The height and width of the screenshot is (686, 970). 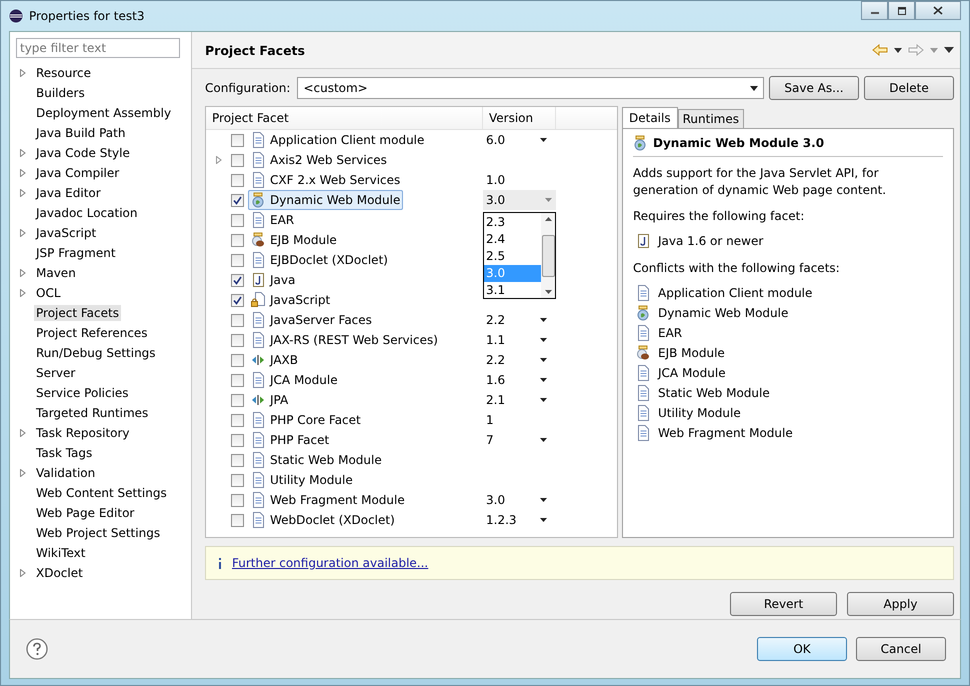 I want to click on facet-name: Web Fragment Module, so click(x=328, y=500).